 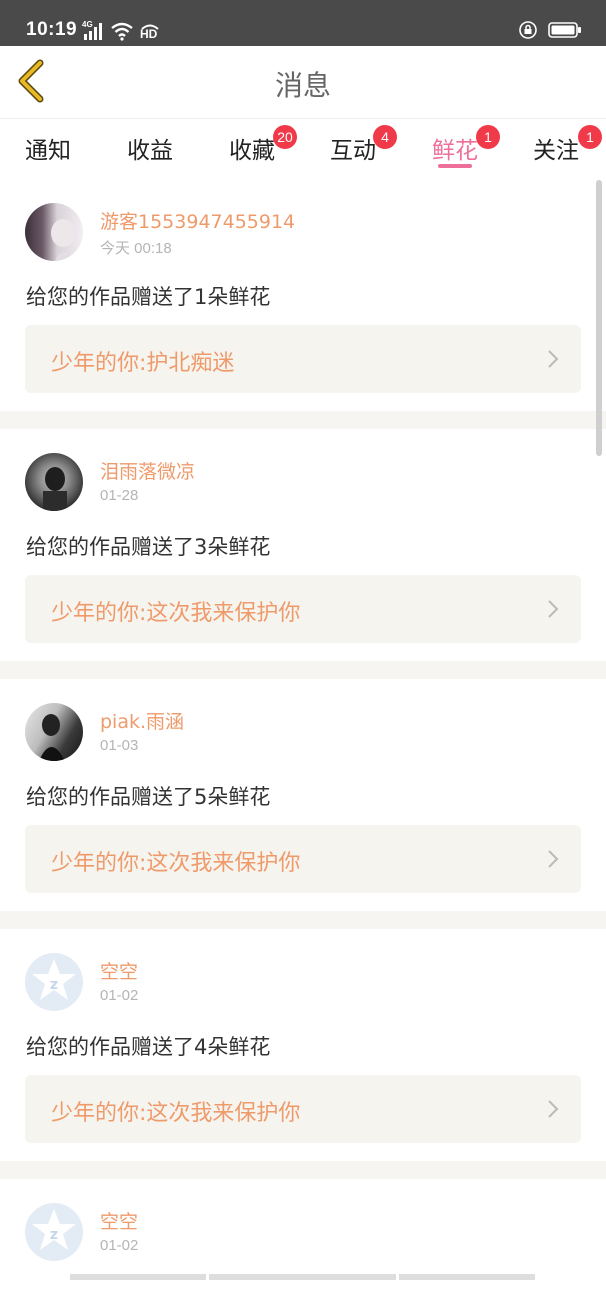 What do you see at coordinates (136, 248) in the screenshot?
I see `timestamp: 今天 00:18` at bounding box center [136, 248].